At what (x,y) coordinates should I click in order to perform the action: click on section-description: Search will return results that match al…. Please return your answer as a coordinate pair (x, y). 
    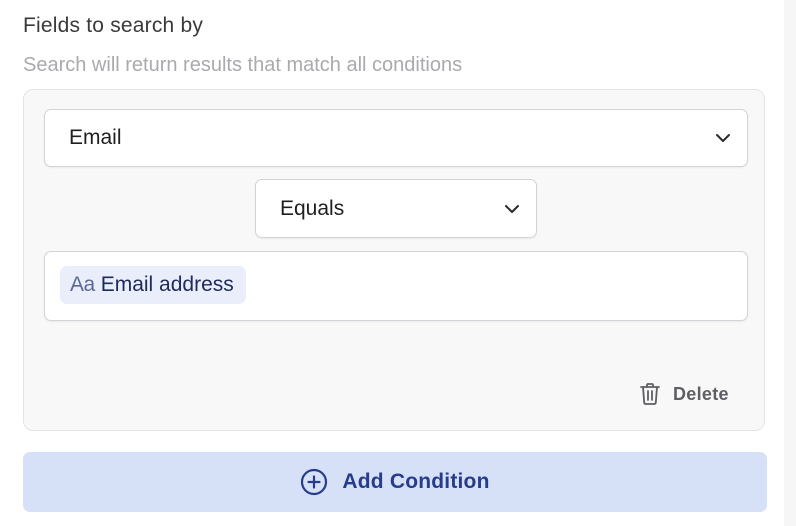
    Looking at the image, I should click on (243, 65).